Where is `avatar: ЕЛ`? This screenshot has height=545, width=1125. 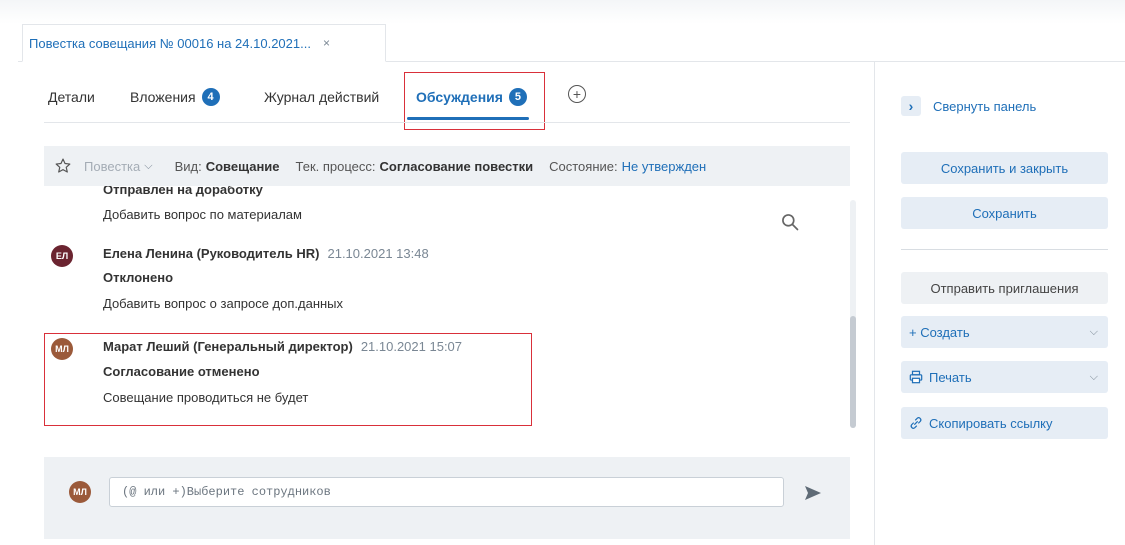 avatar: ЕЛ is located at coordinates (62, 256).